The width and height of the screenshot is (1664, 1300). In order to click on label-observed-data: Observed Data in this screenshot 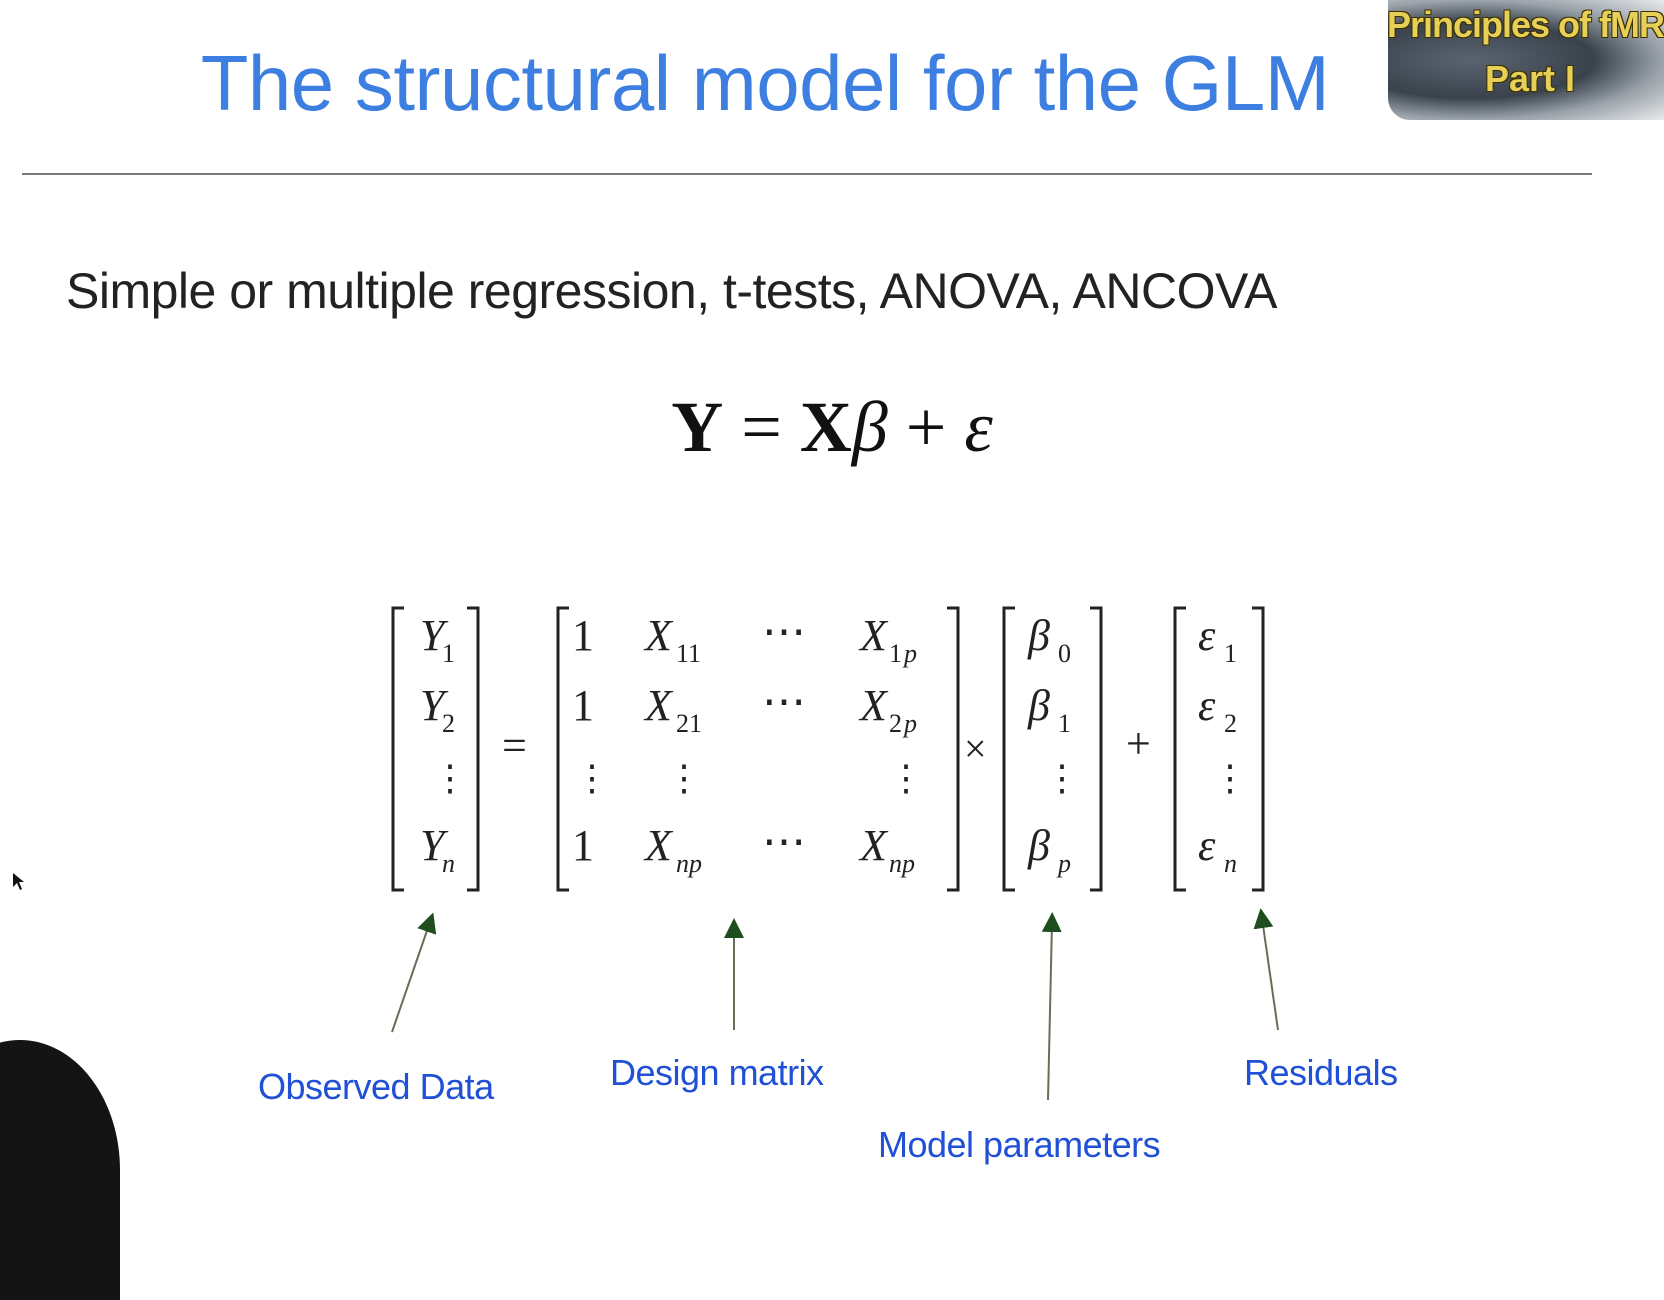, I will do `click(376, 1086)`.